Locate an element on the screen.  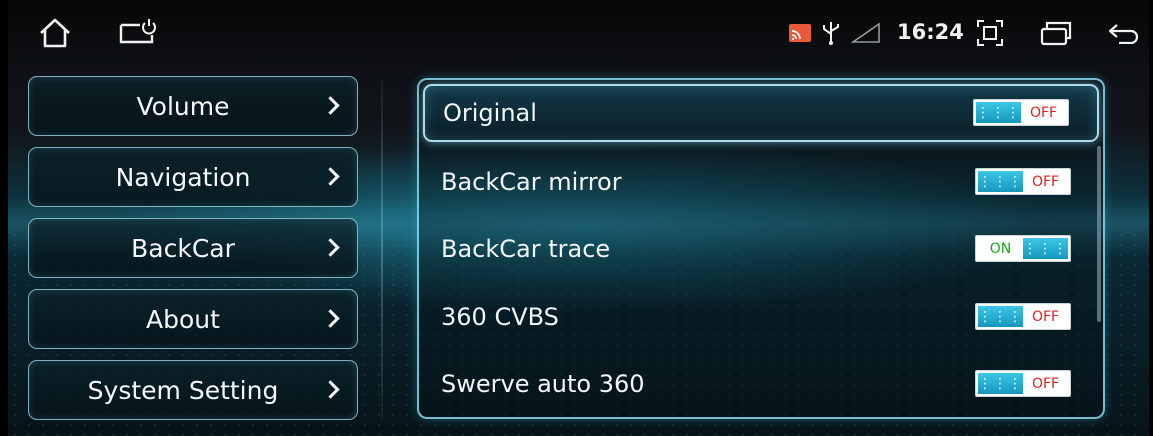
fullscreen-icon is located at coordinates (990, 33).